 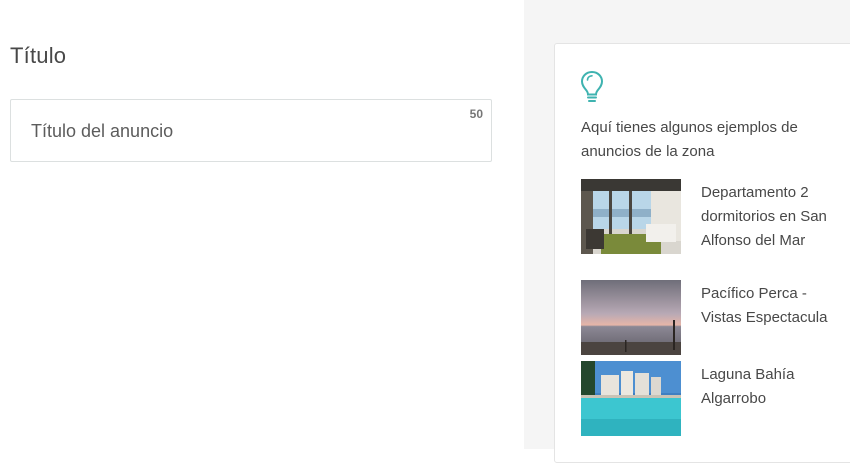 I want to click on lightbulb-icon, so click(x=592, y=86).